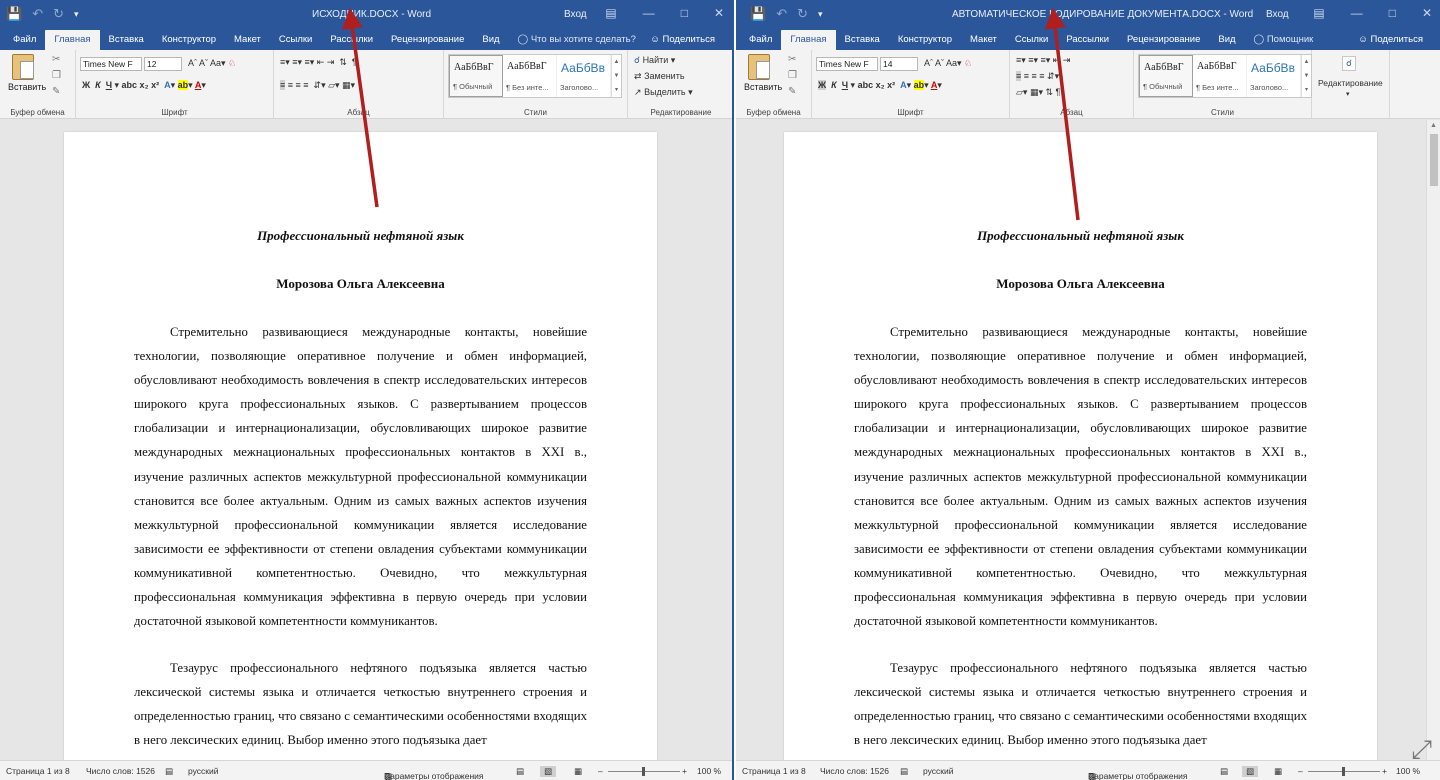  What do you see at coordinates (1038, 92) in the screenshot?
I see `shading-icons: ▱▾ ▦▾ ⇅ ¶` at bounding box center [1038, 92].